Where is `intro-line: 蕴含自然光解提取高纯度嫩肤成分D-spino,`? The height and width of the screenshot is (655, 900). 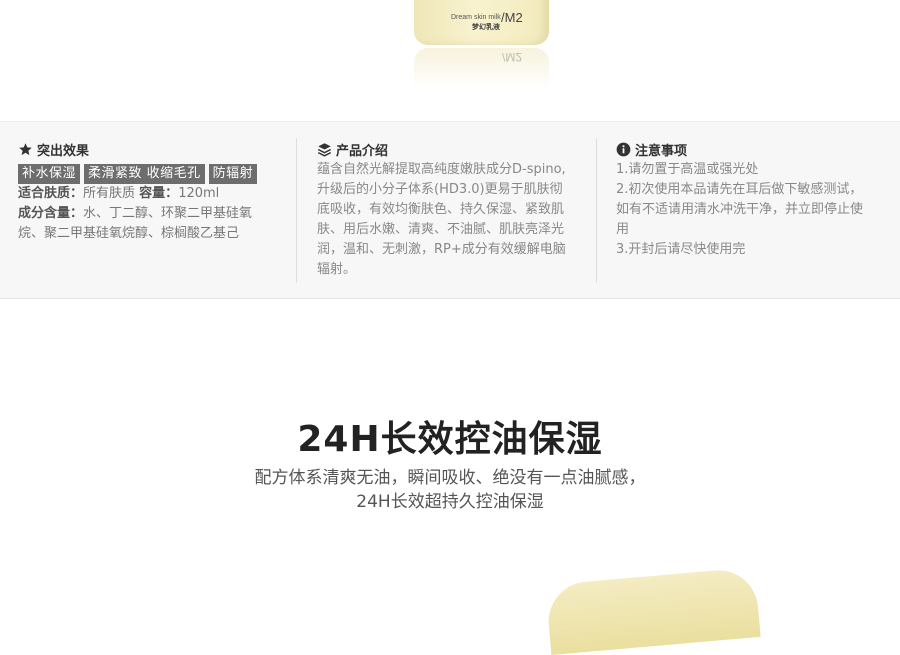 intro-line: 蕴含自然光解提取高纯度嫩肤成分D-spino, is located at coordinates (441, 169).